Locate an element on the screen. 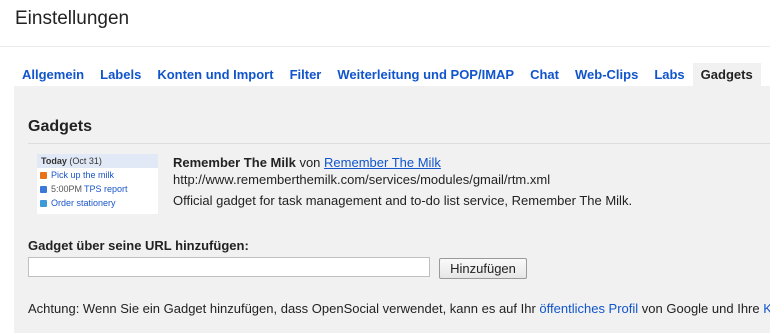 The height and width of the screenshot is (333, 770). add-gadget-label: Gadget über seine URL hinzufügen: is located at coordinates (138, 245).